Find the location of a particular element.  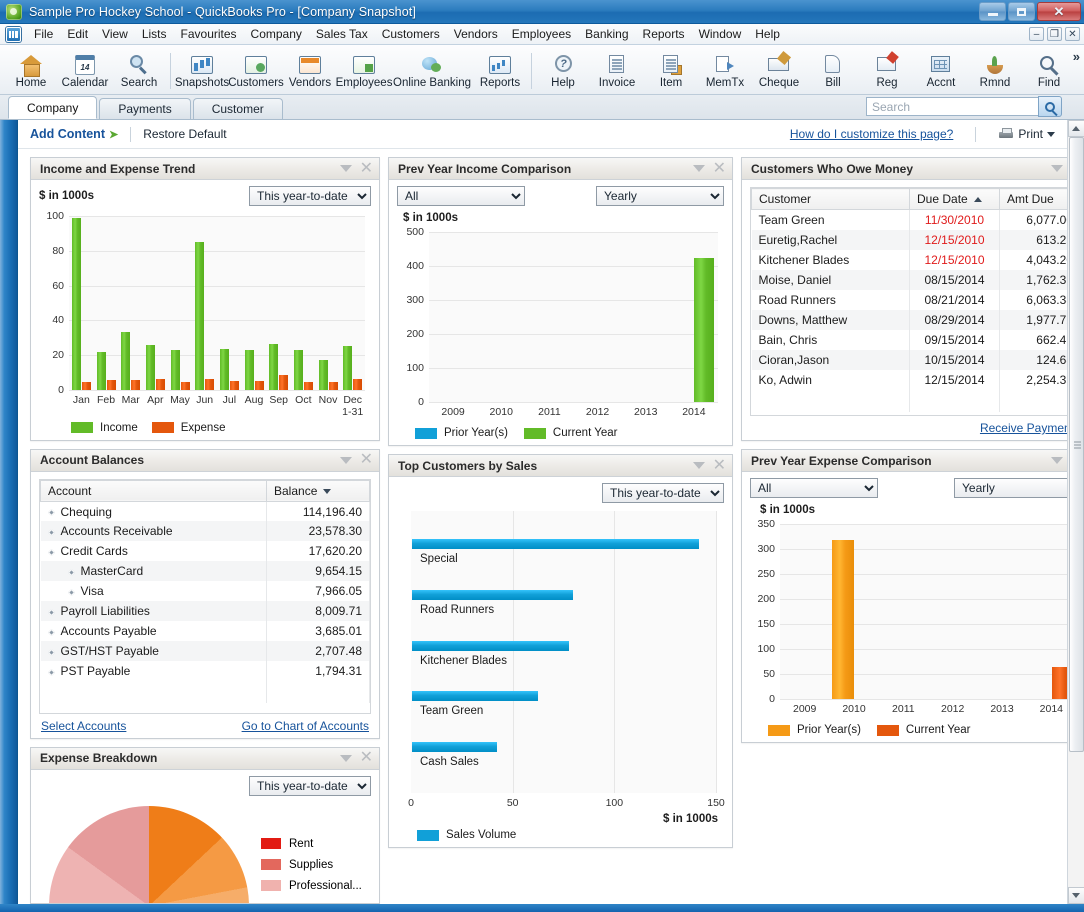

table-row: Kitchener Blades 12/15/2010 4,043.20 is located at coordinates (909, 259).